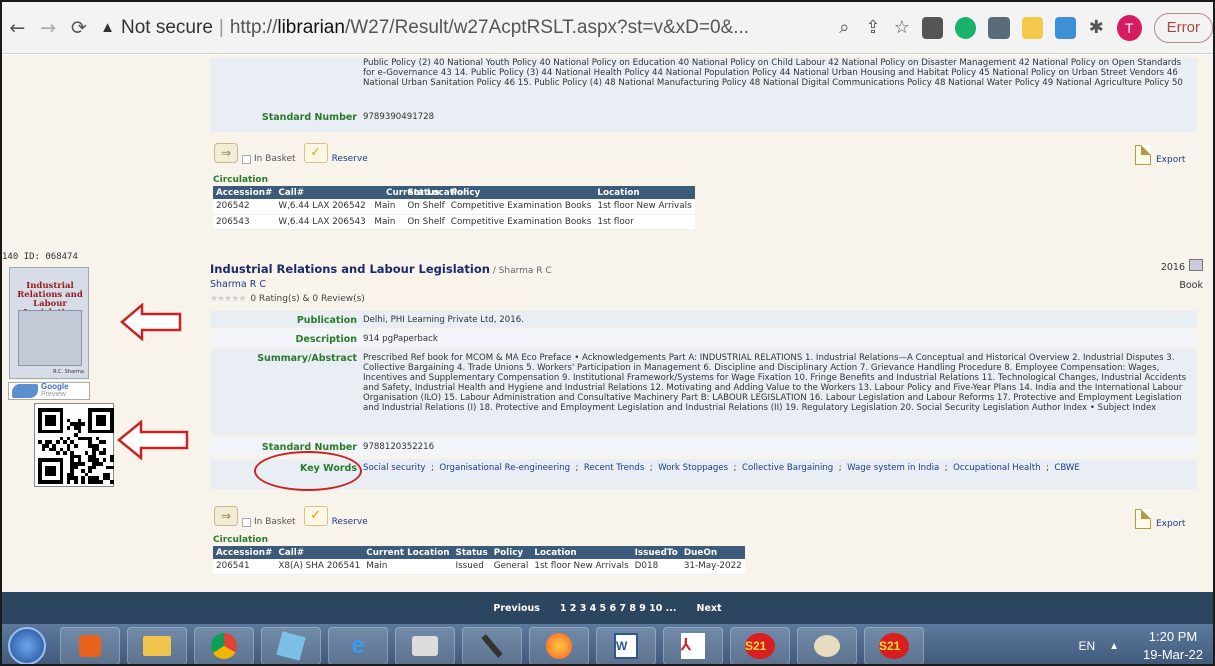  I want to click on taskbar-mic-icon, so click(492, 645).